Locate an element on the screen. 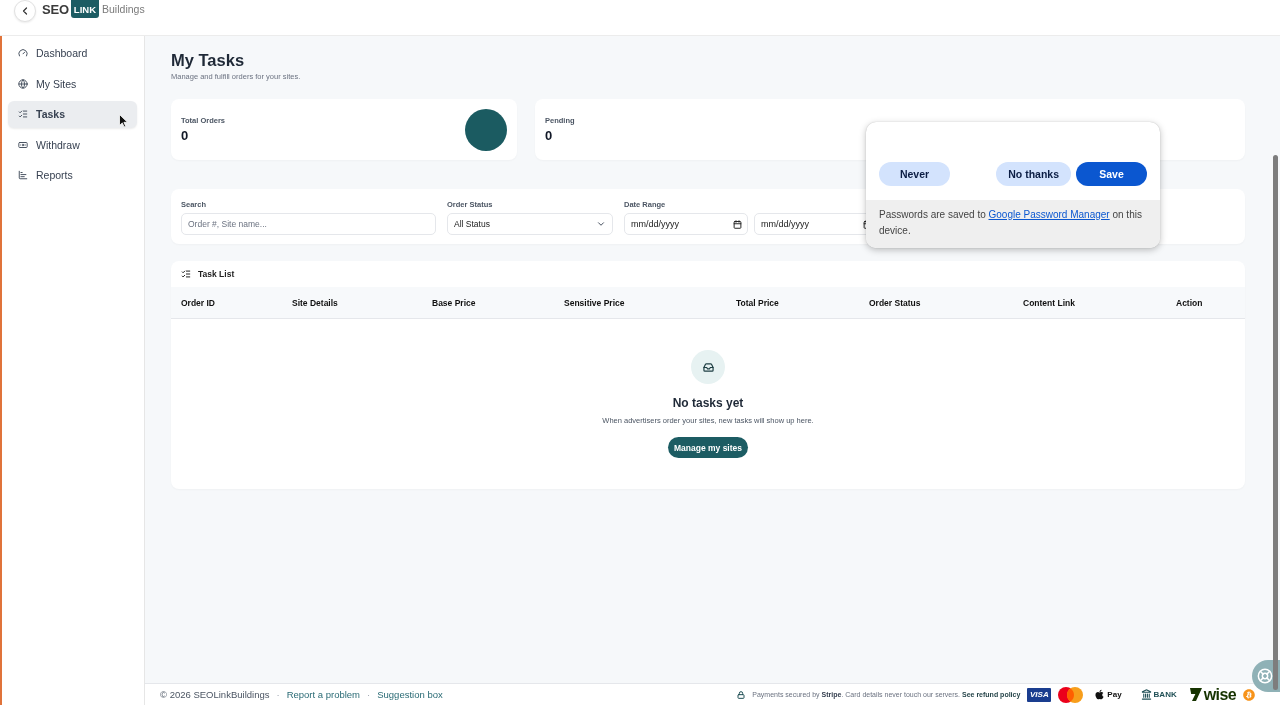 The image size is (1280, 705). bank-icon is located at coordinates (1146, 694).